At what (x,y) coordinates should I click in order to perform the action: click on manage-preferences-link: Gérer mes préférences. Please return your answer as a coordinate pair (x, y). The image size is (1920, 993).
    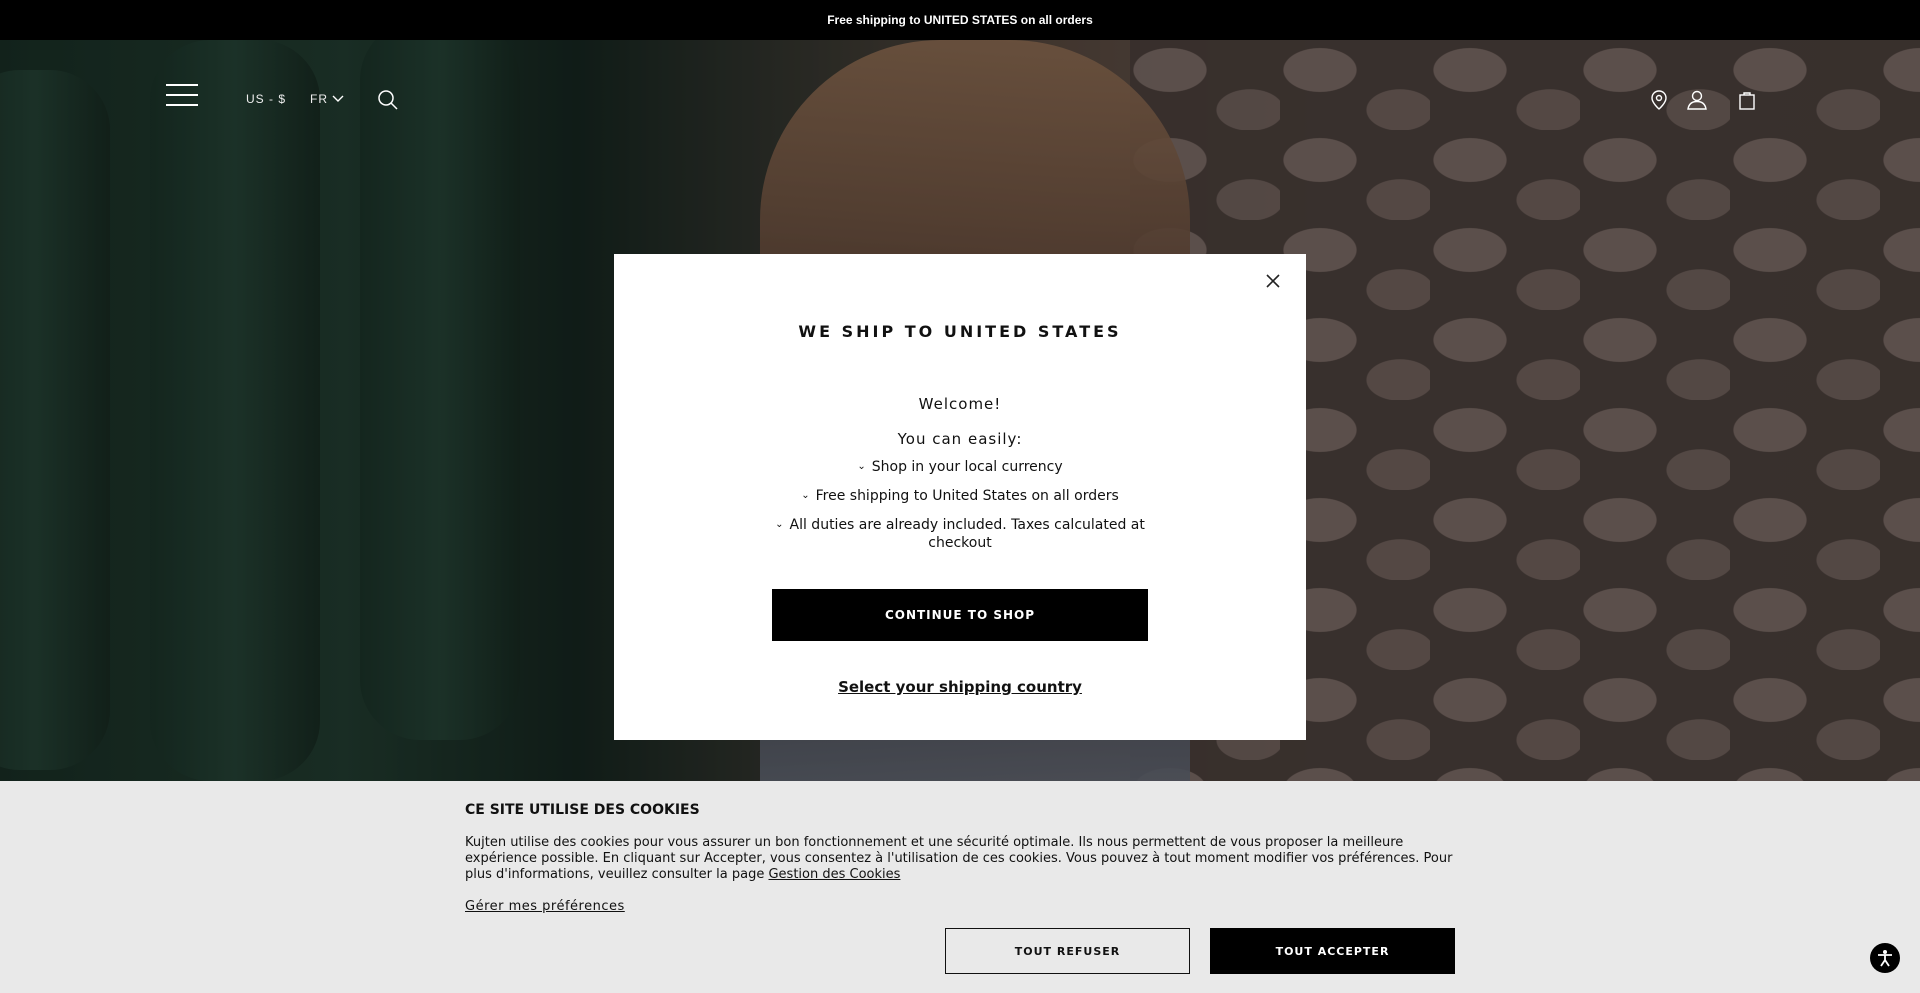
    Looking at the image, I should click on (545, 906).